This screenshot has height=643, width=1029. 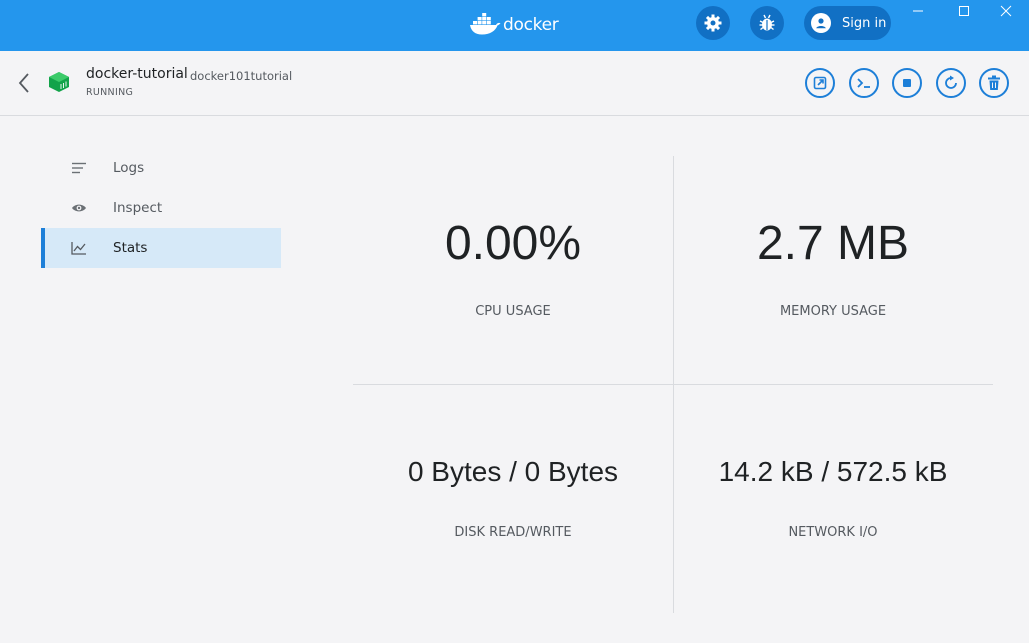 What do you see at coordinates (79, 168) in the screenshot?
I see `lines-icon` at bounding box center [79, 168].